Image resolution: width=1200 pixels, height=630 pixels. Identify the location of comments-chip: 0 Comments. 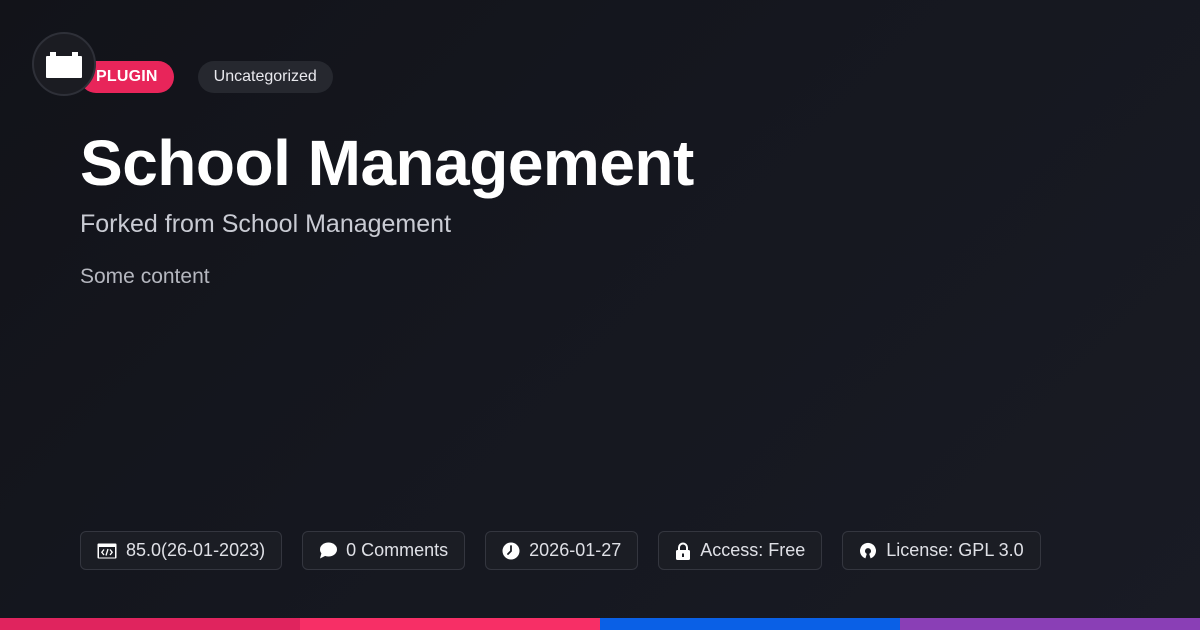
(384, 550).